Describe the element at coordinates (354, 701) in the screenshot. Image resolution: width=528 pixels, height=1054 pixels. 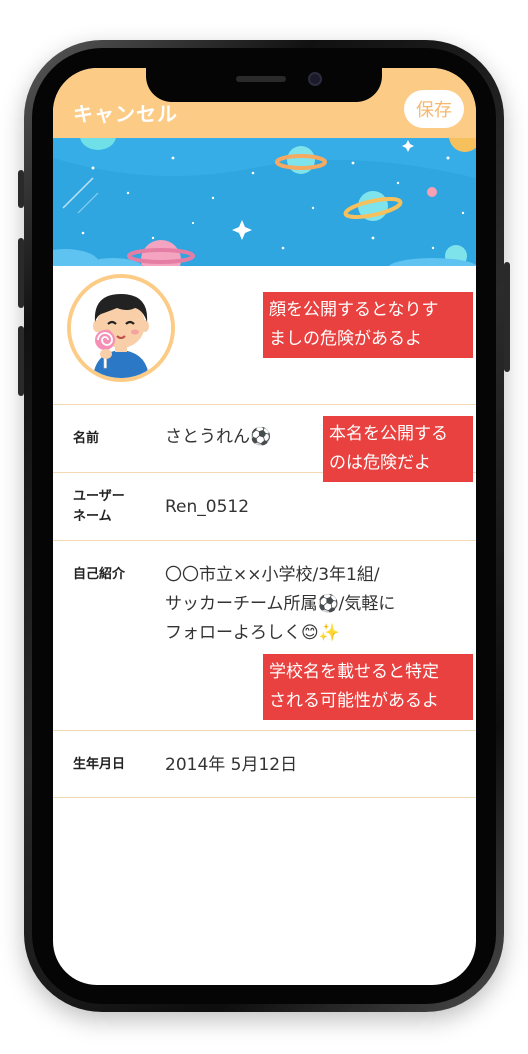
I see `school-warning-line2: される可能性があるよ` at that location.